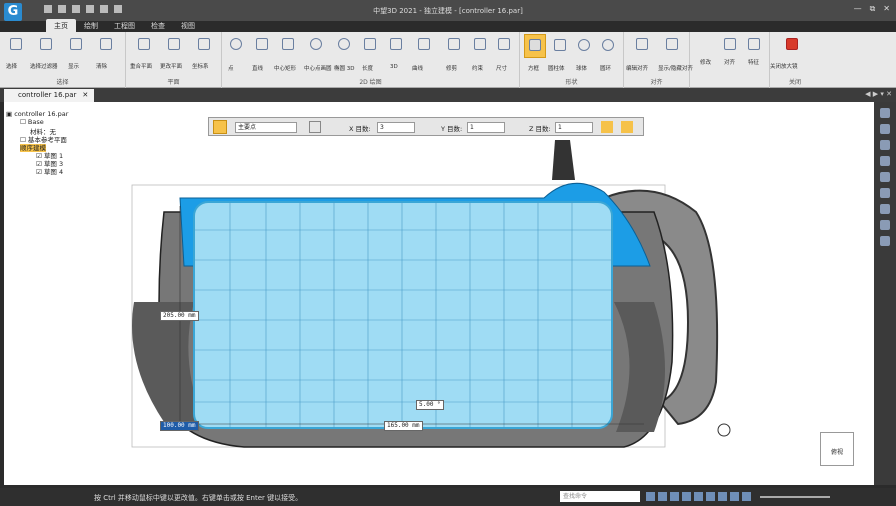  I want to click on dimension-small-label: 5.00 °, so click(430, 405).